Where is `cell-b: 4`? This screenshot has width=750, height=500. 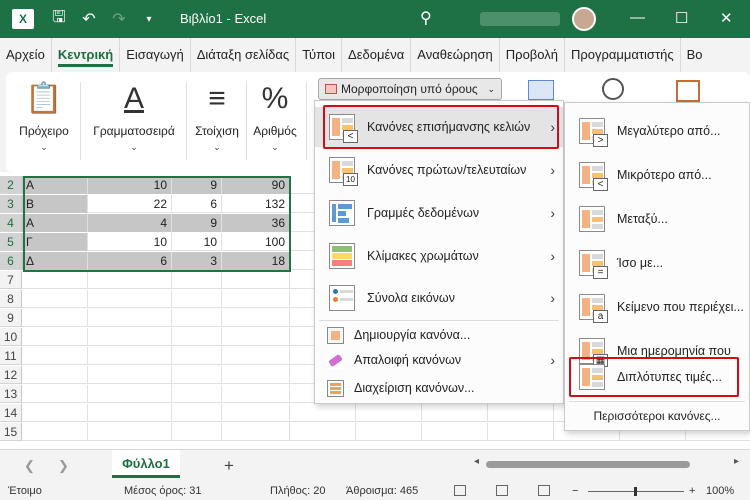 cell-b: 4 is located at coordinates (130, 223).